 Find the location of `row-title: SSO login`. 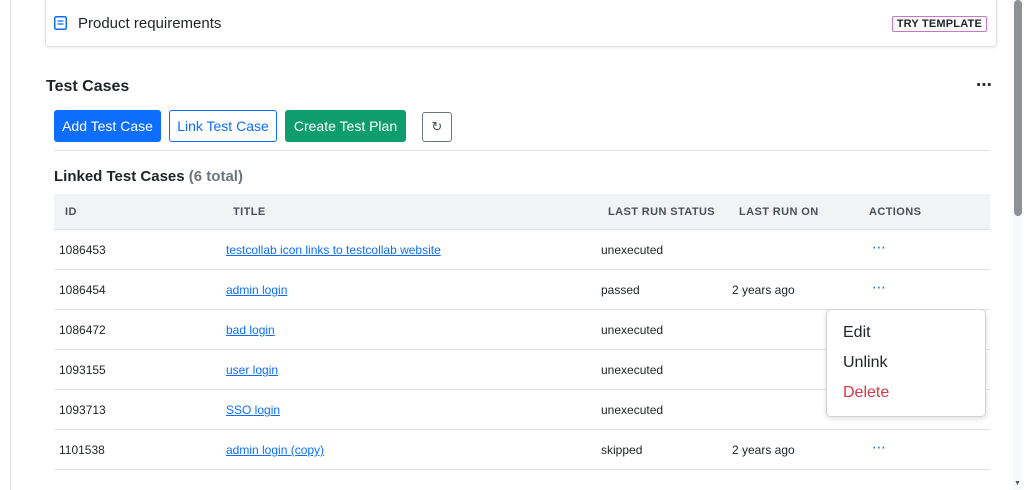

row-title: SSO login is located at coordinates (253, 410).